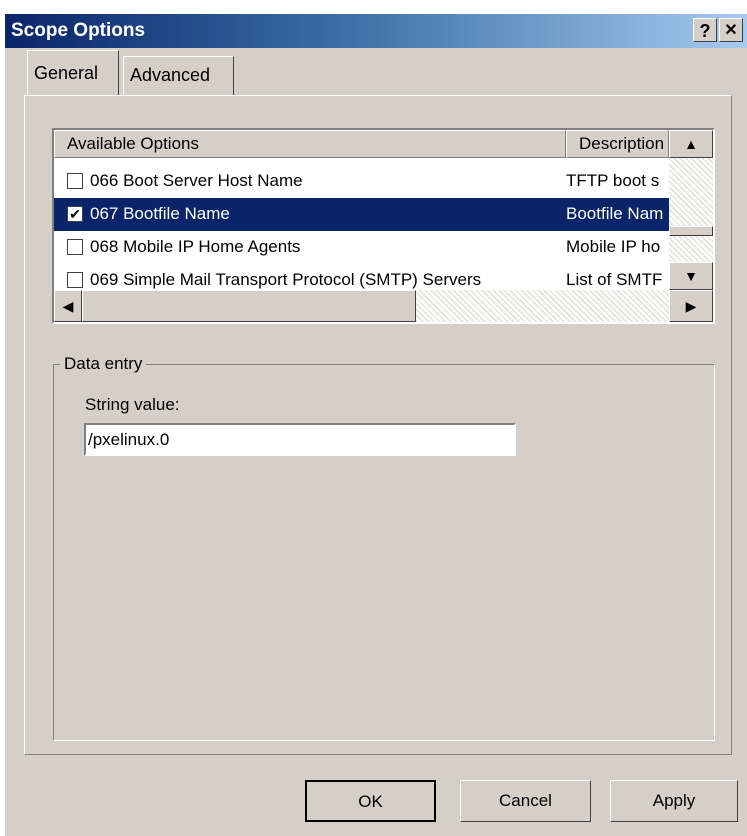  Describe the element at coordinates (103, 364) in the screenshot. I see `data-entry-label: Data entry` at that location.